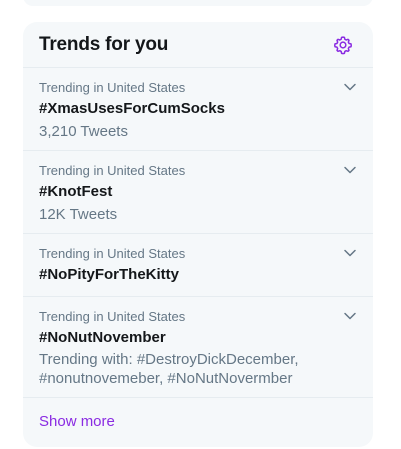  I want to click on previous-card, so click(198, 3).